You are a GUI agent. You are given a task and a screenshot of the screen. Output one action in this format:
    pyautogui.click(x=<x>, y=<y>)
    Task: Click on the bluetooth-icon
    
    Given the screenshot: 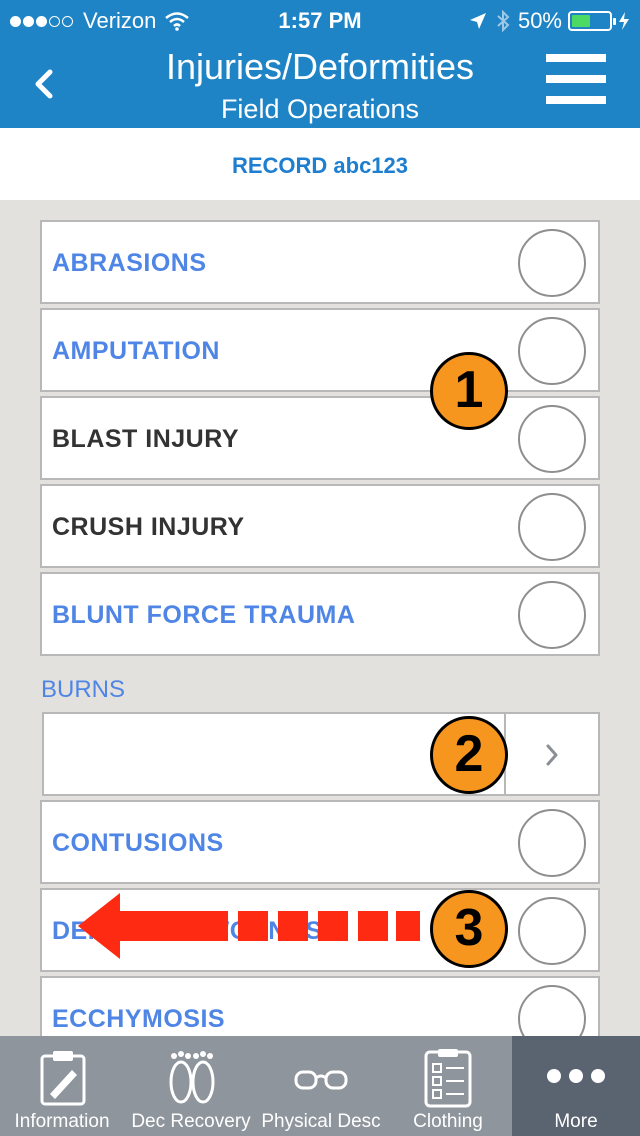 What is the action you would take?
    pyautogui.click(x=503, y=21)
    